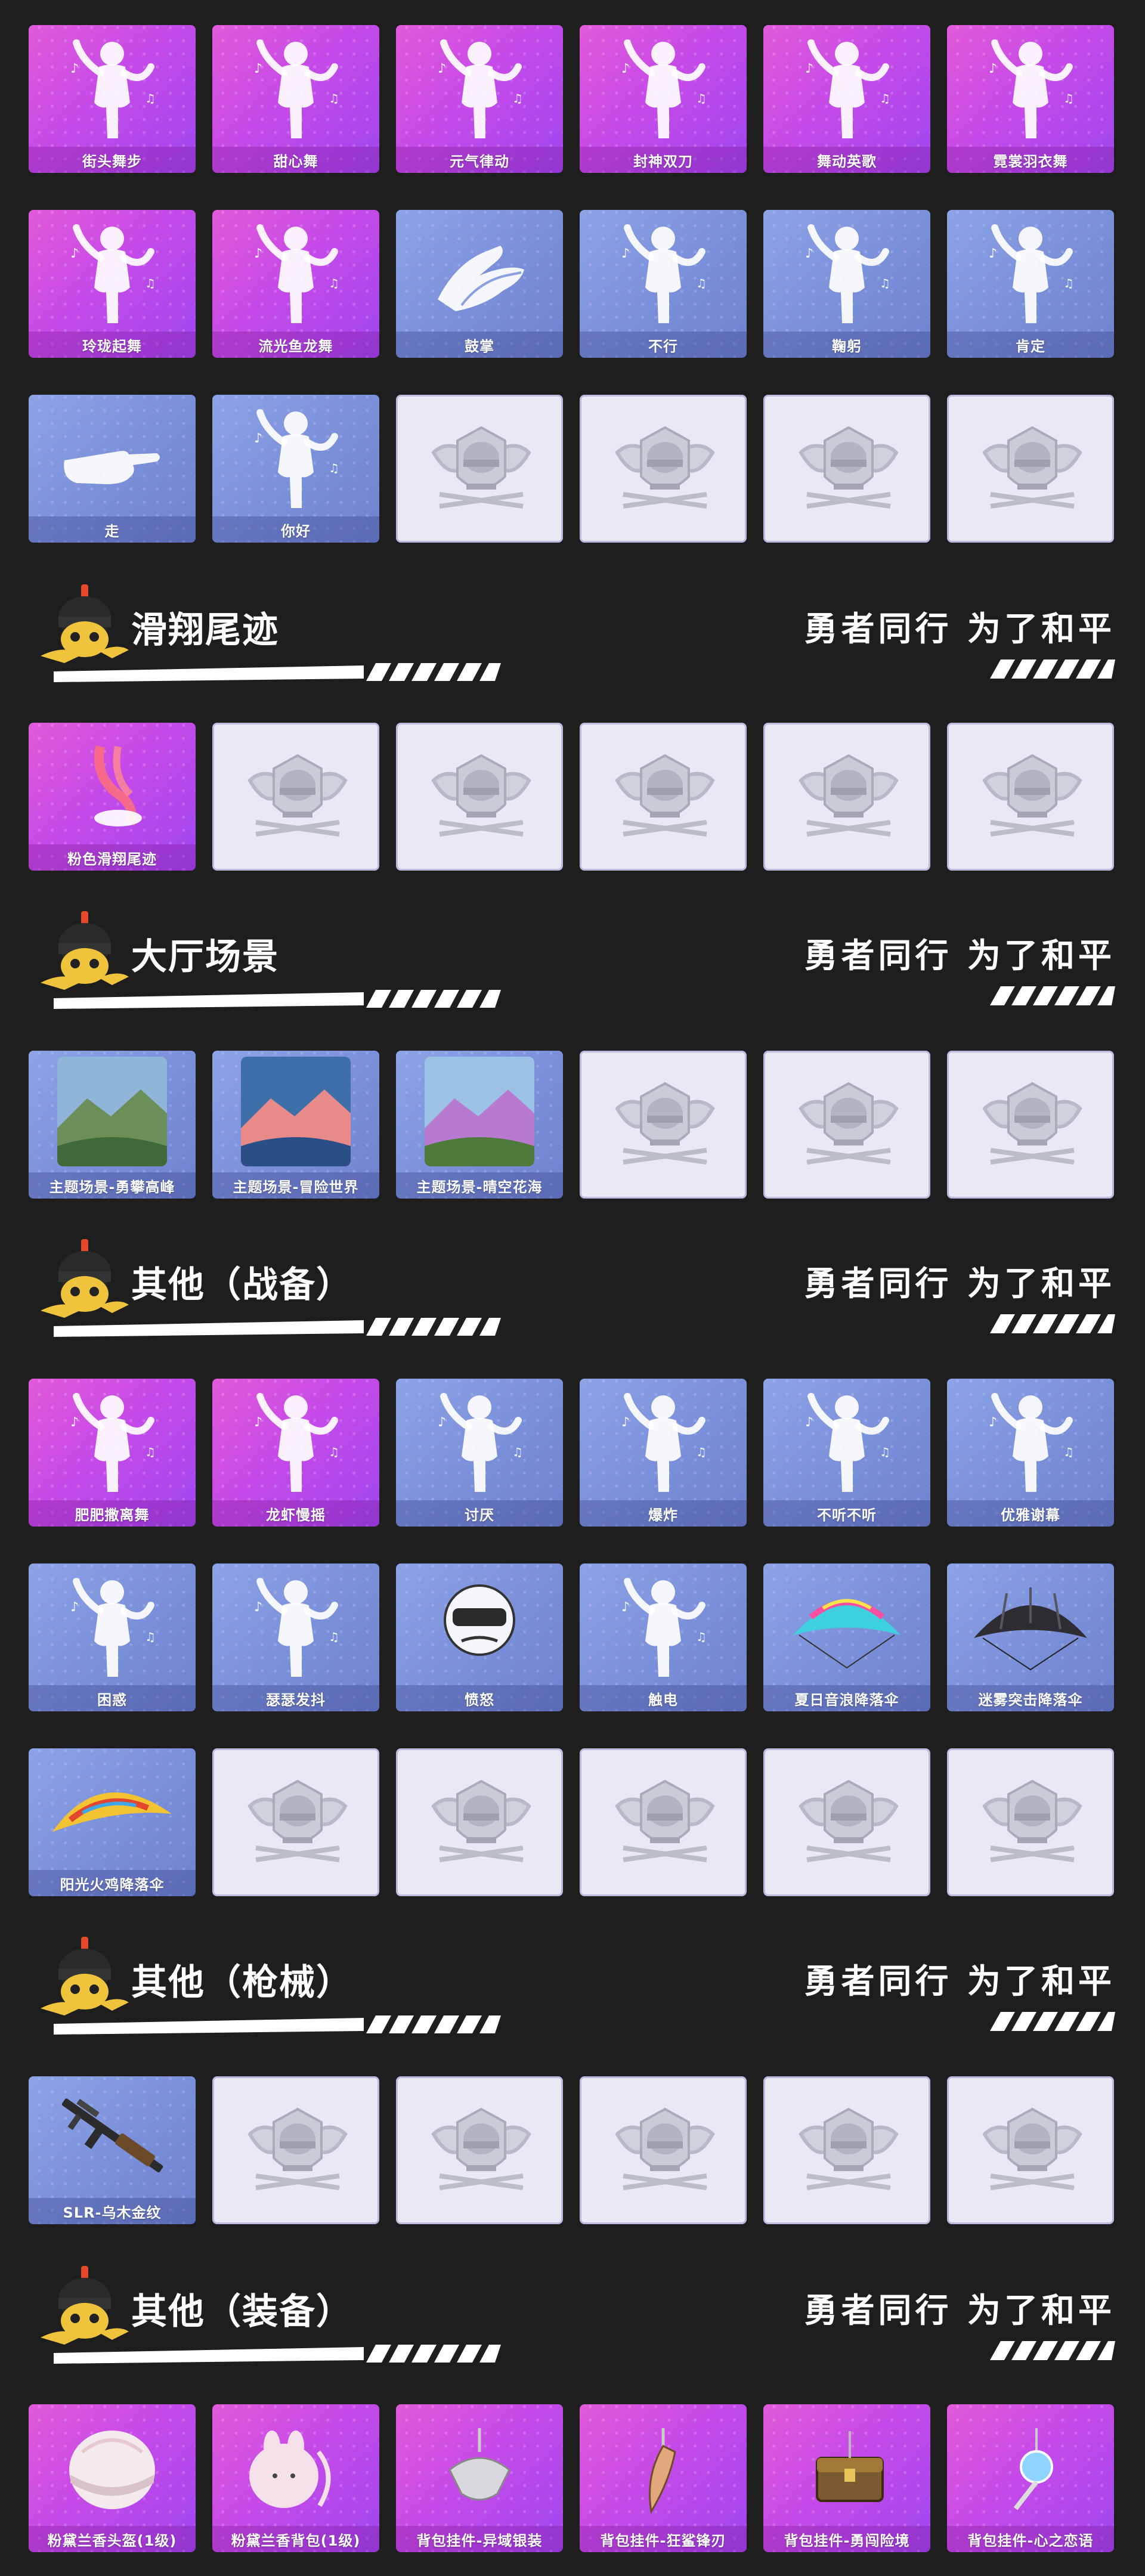 This screenshot has height=2576, width=1145. I want to click on item-card: ♪ ♫ 你好, so click(295, 469).